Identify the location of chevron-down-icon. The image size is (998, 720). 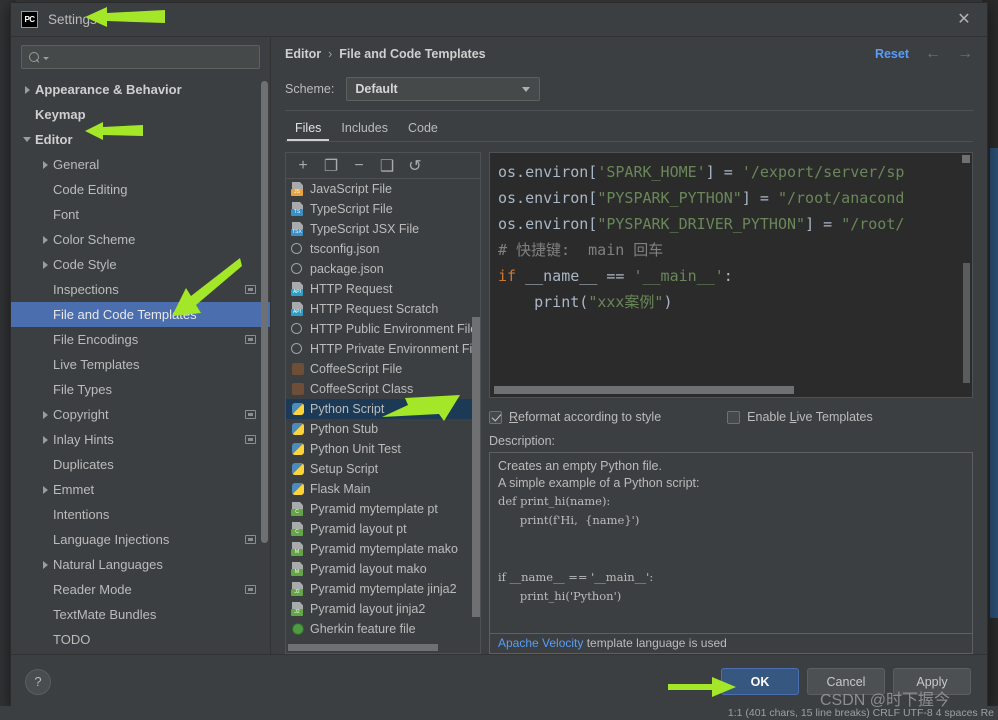
(27, 139).